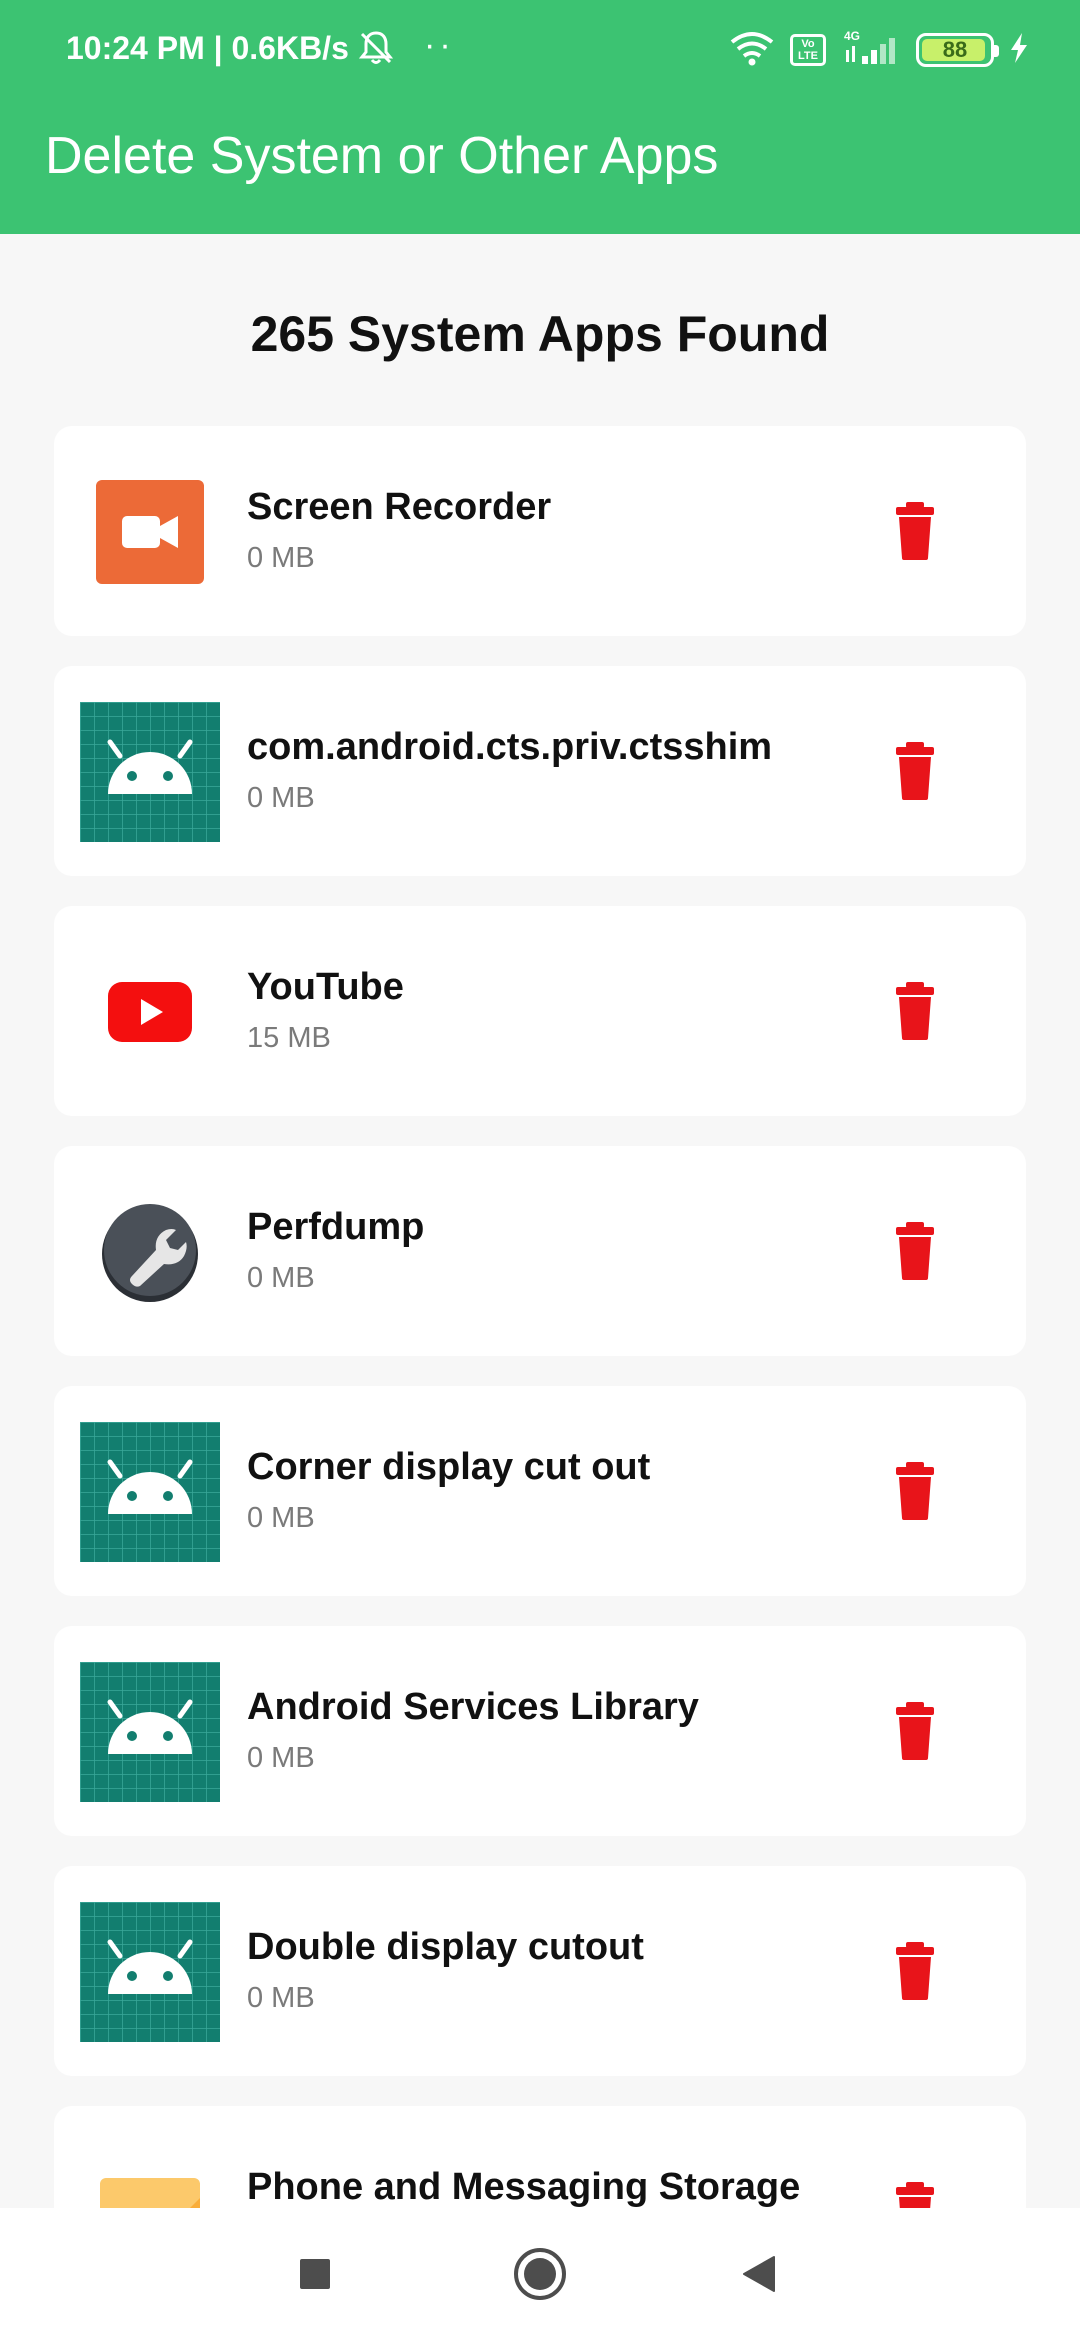 This screenshot has height=2340, width=1080. I want to click on app-name: Corner display cut out, so click(449, 1467).